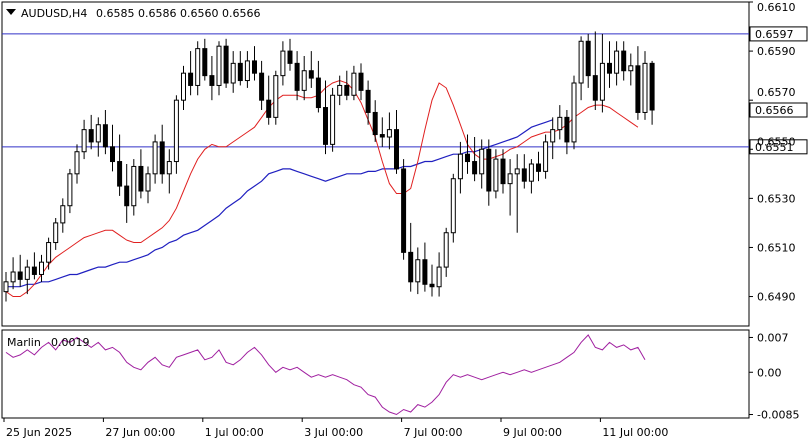 Image resolution: width=809 pixels, height=443 pixels. Describe the element at coordinates (39, 432) in the screenshot. I see `time-tick-label-0: 25 Jun 2025` at that location.